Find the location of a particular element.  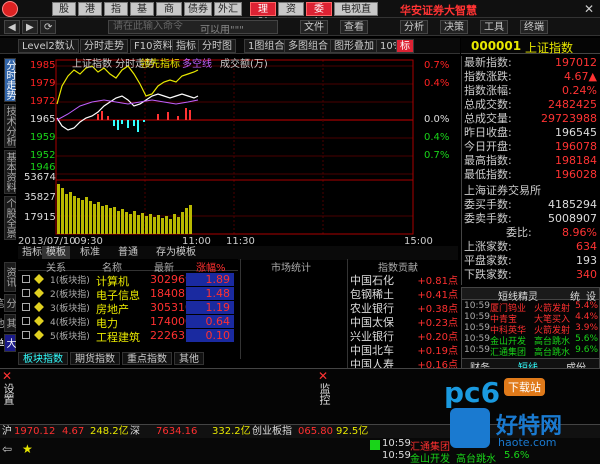

cyb-index: 065.80 is located at coordinates (315, 432).